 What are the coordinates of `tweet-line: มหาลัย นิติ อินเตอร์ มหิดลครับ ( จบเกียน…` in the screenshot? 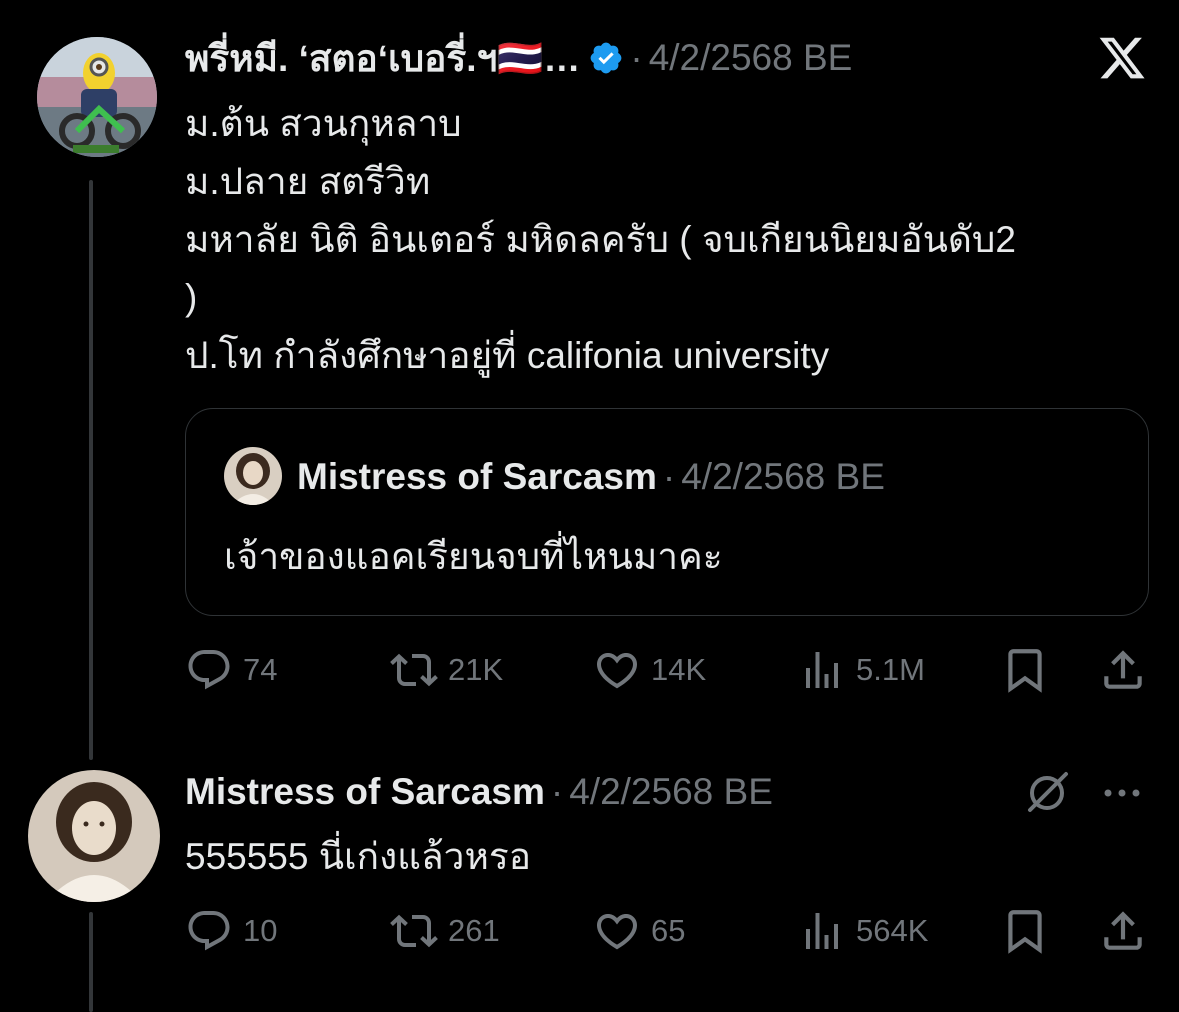 It's located at (600, 239).